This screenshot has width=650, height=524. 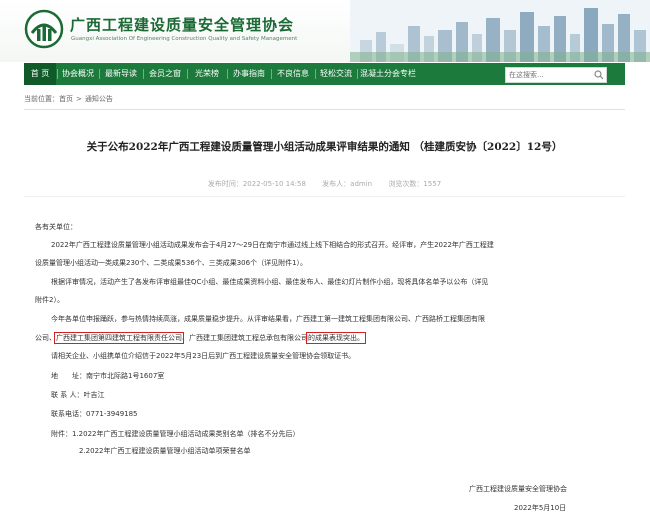 I want to click on publish-time: 发布时间：2022-05-10 14:58, so click(x=256, y=184).